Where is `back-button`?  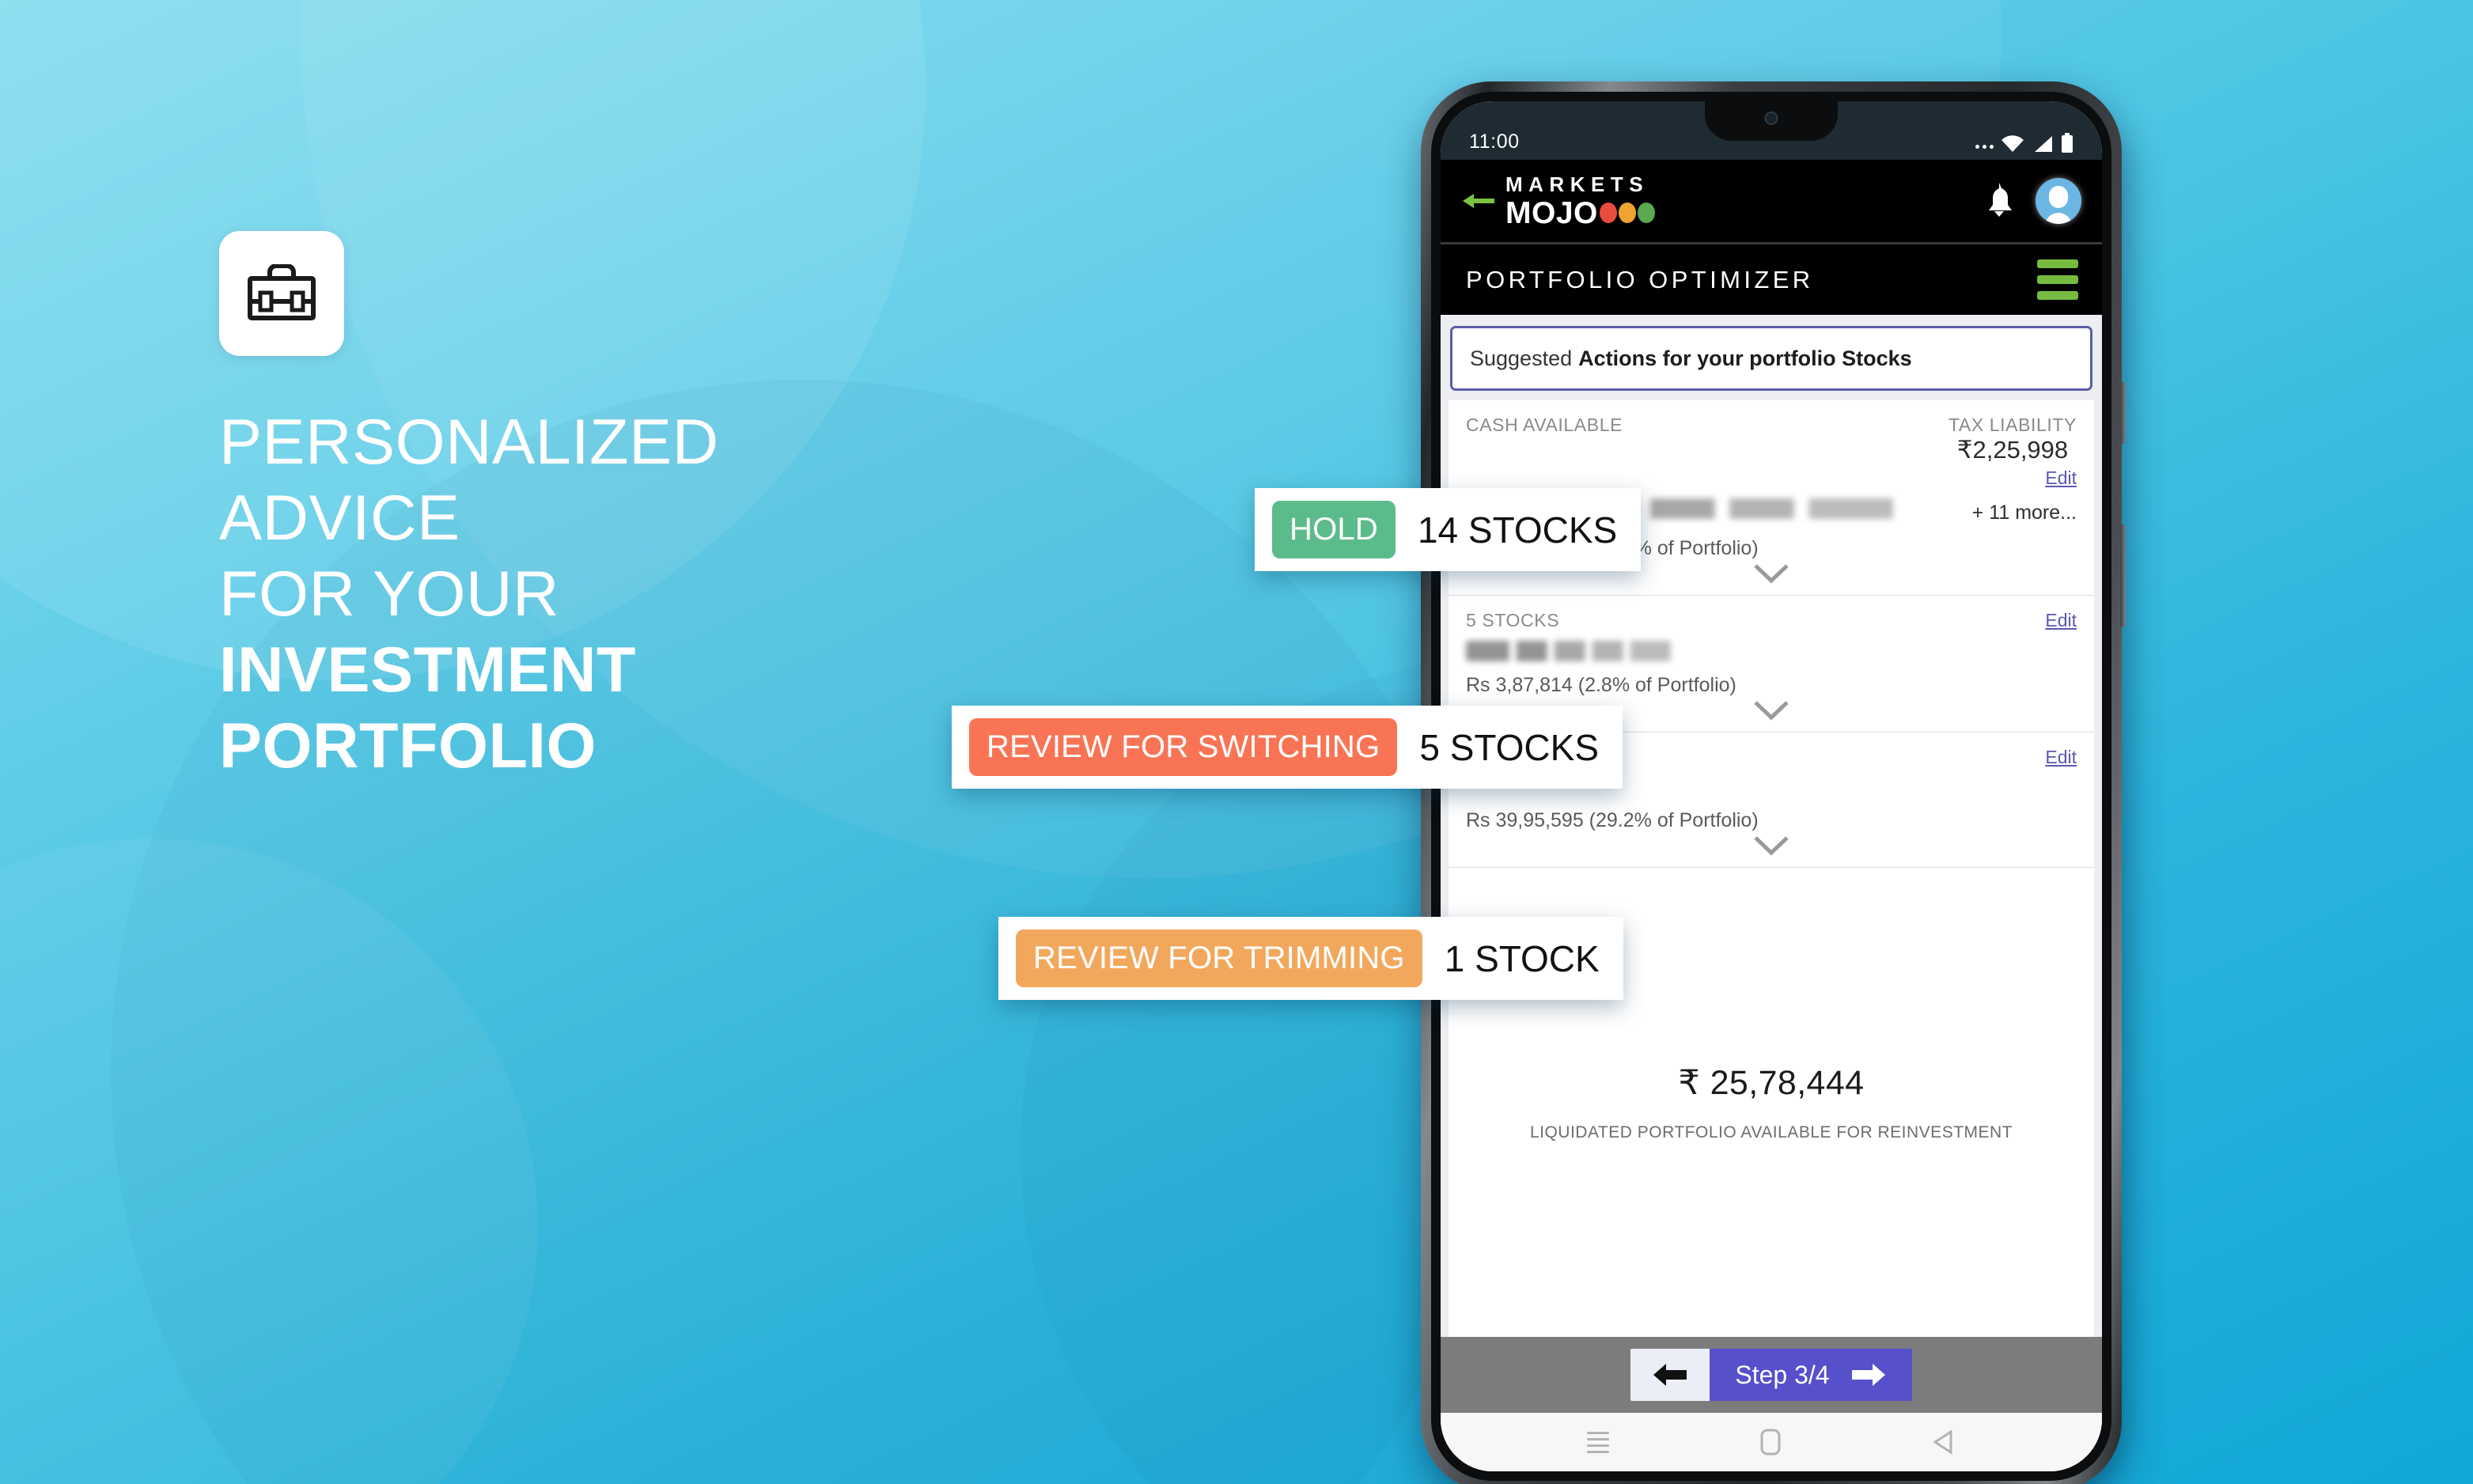
back-button is located at coordinates (1479, 201).